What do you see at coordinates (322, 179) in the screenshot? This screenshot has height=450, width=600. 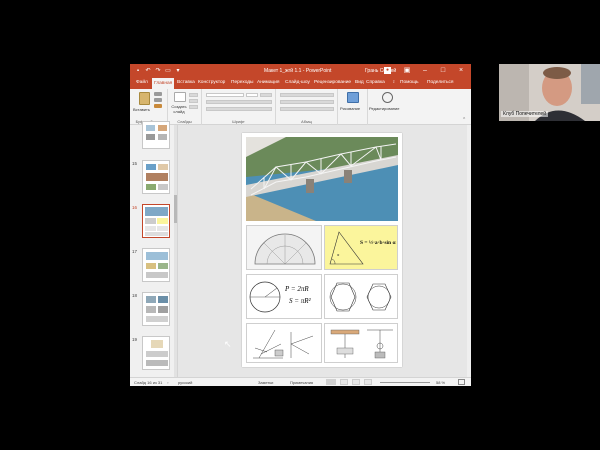 I see `bridge-model-image` at bounding box center [322, 179].